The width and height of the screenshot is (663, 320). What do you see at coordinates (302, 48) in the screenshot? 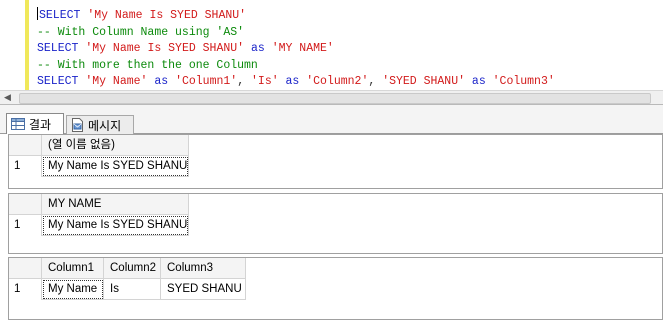
I see `sql-string: 'MY NAME'` at bounding box center [302, 48].